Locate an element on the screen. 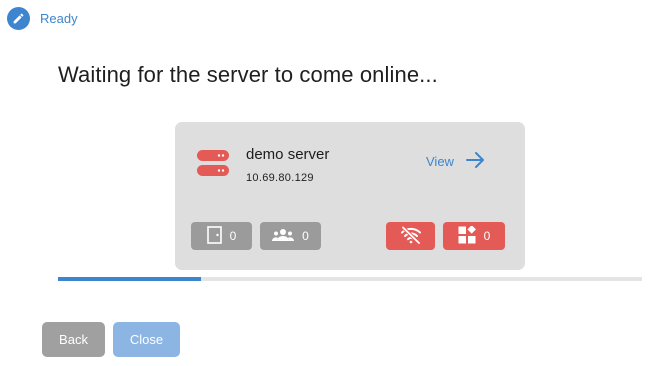 The height and width of the screenshot is (366, 663). users-count: 0 is located at coordinates (305, 236).